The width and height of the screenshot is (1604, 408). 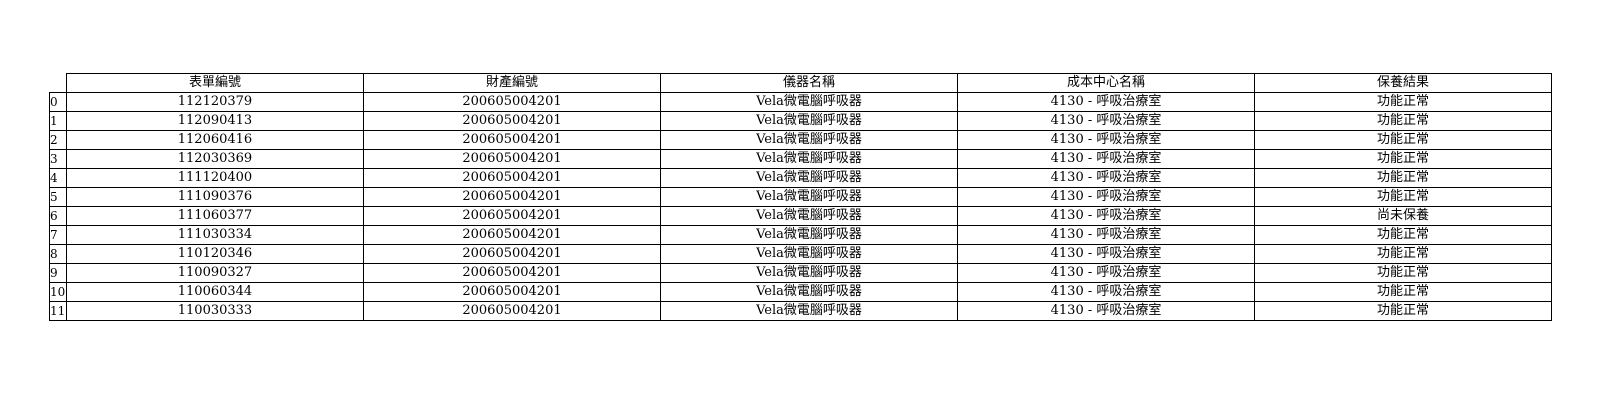 What do you see at coordinates (215, 121) in the screenshot?
I see `form-number-cell: 112090413` at bounding box center [215, 121].